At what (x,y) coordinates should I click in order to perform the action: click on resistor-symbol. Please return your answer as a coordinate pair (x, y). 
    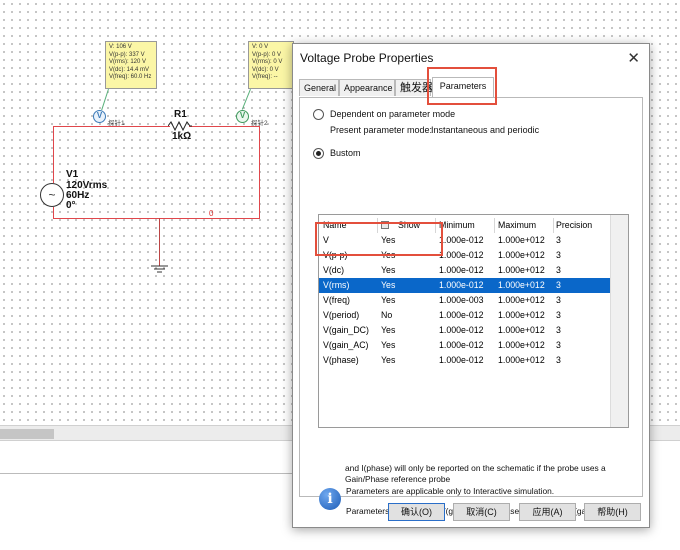
    Looking at the image, I should click on (180, 126).